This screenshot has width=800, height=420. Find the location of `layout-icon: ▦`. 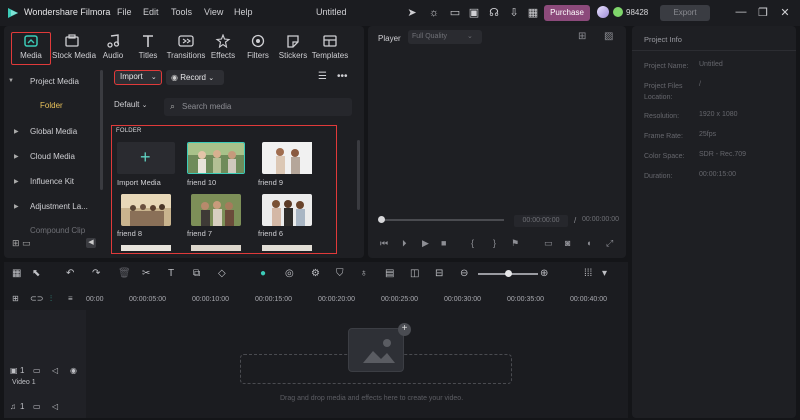

layout-icon: ▦ is located at coordinates (16, 273).